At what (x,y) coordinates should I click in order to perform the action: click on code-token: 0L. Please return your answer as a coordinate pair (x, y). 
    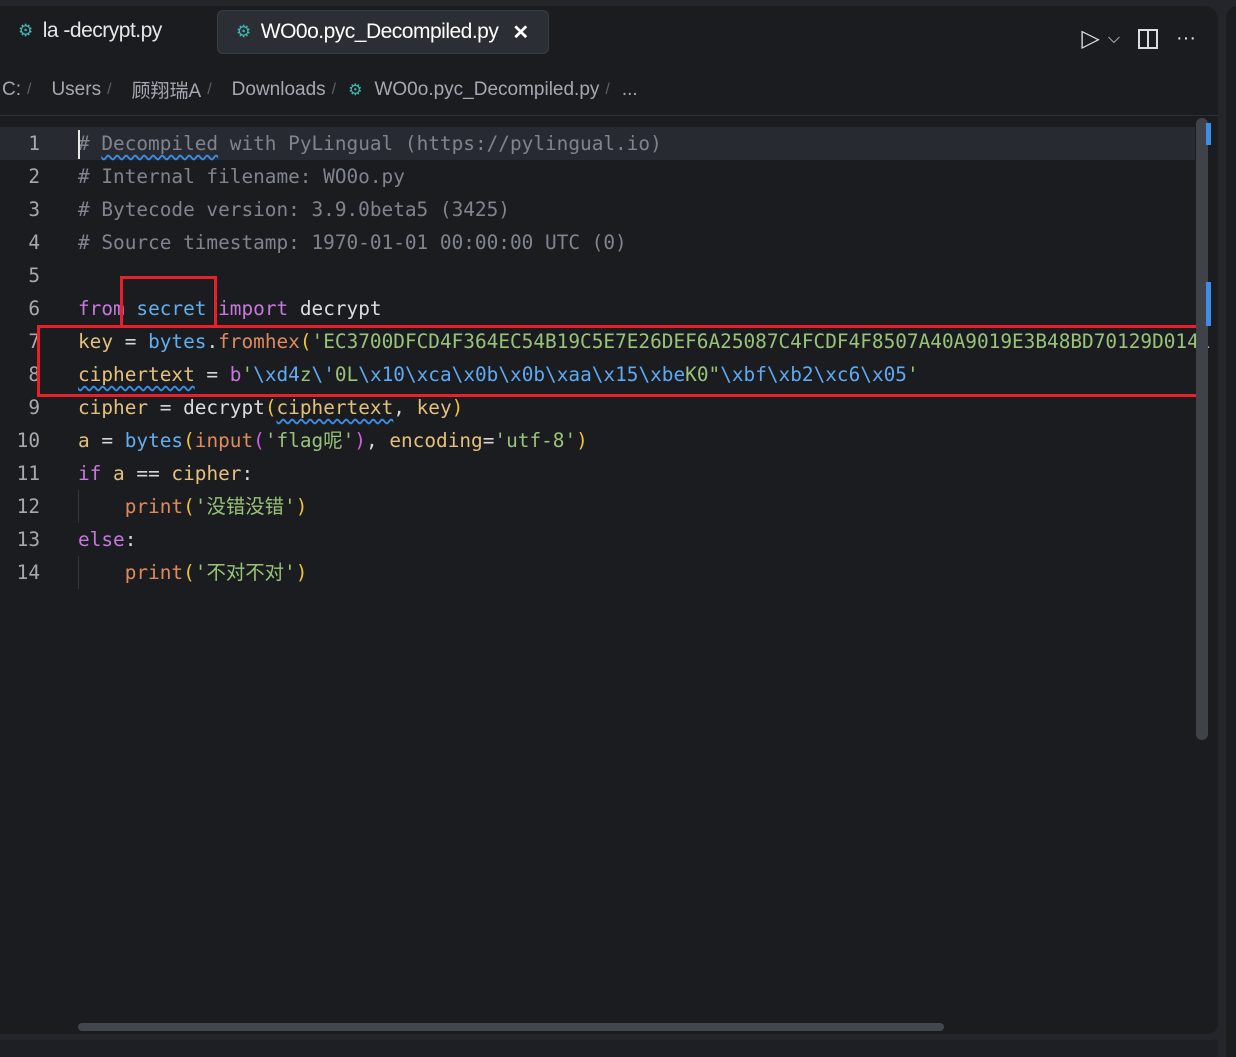
    Looking at the image, I should click on (346, 374).